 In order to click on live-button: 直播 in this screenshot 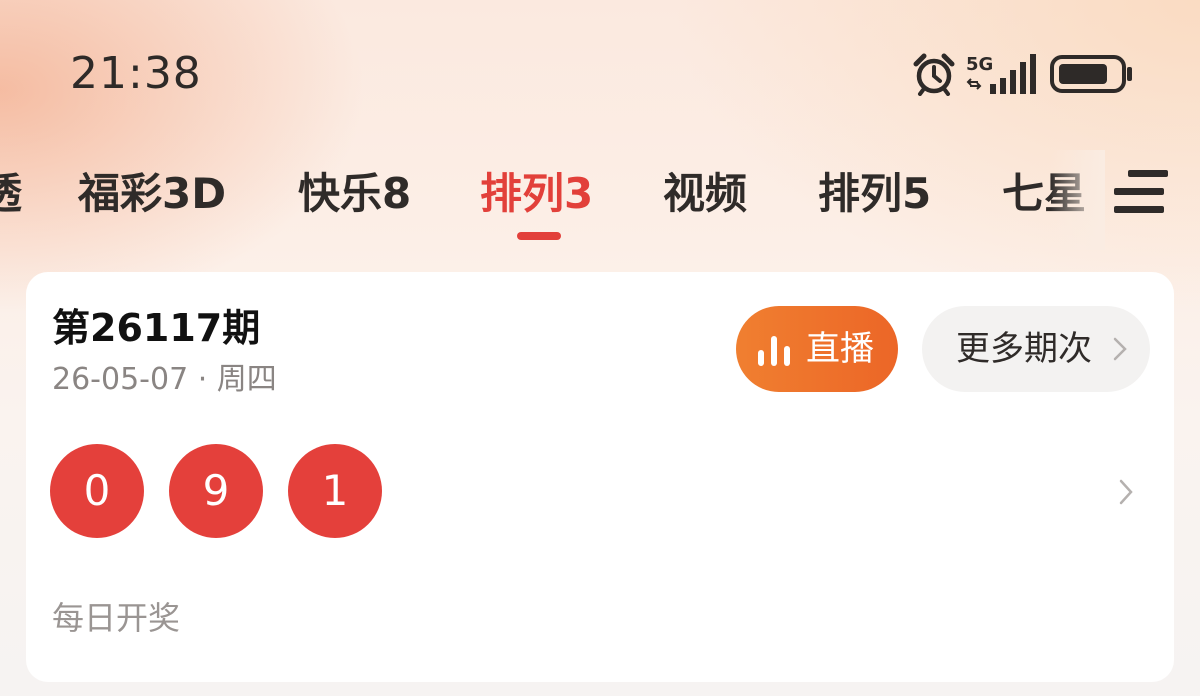, I will do `click(817, 349)`.